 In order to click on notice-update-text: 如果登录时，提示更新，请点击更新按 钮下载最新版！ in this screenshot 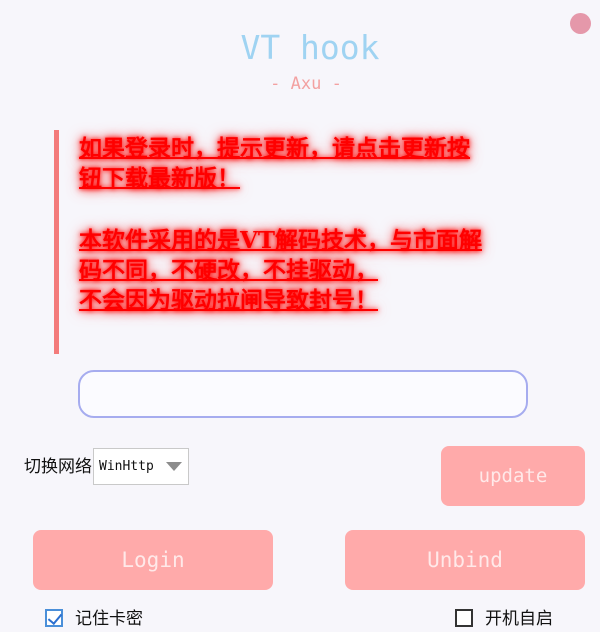, I will do `click(274, 163)`.